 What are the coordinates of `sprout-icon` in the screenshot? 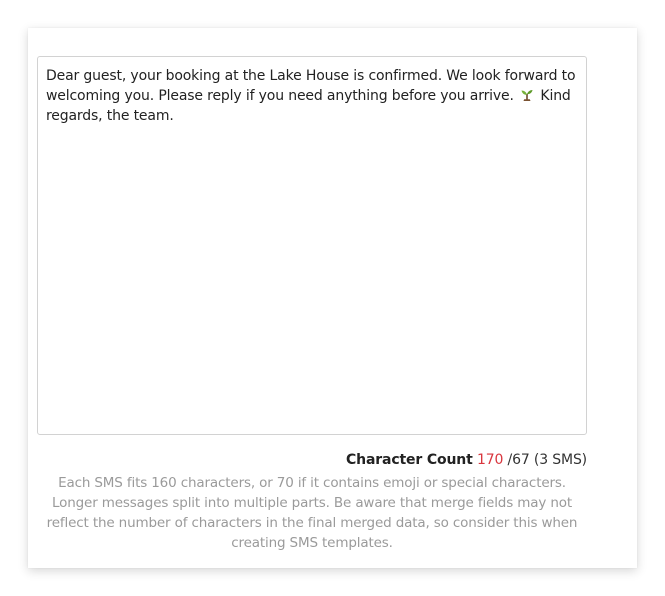 It's located at (527, 95).